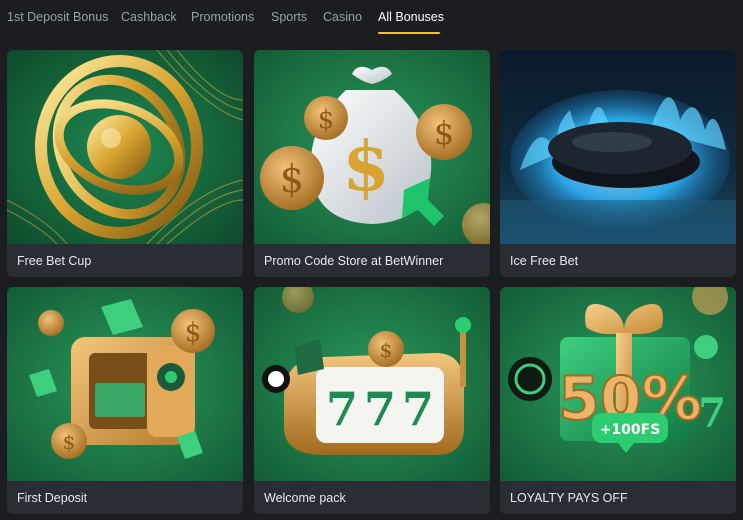 Image resolution: width=743 pixels, height=520 pixels. What do you see at coordinates (54, 261) in the screenshot?
I see `card-title: Free Bet Cup` at bounding box center [54, 261].